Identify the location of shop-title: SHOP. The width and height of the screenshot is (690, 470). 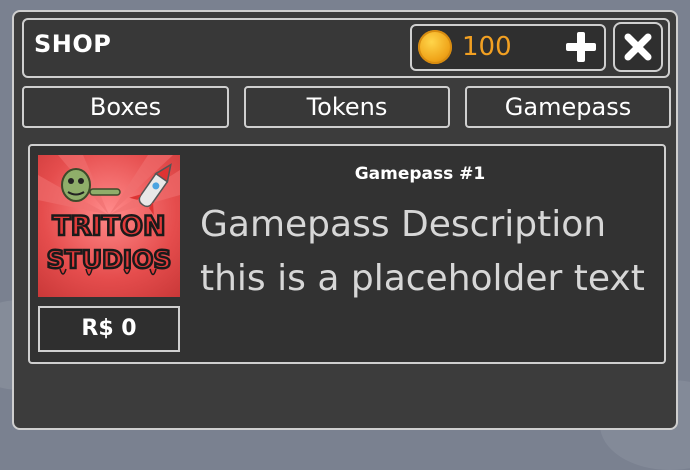
(73, 44).